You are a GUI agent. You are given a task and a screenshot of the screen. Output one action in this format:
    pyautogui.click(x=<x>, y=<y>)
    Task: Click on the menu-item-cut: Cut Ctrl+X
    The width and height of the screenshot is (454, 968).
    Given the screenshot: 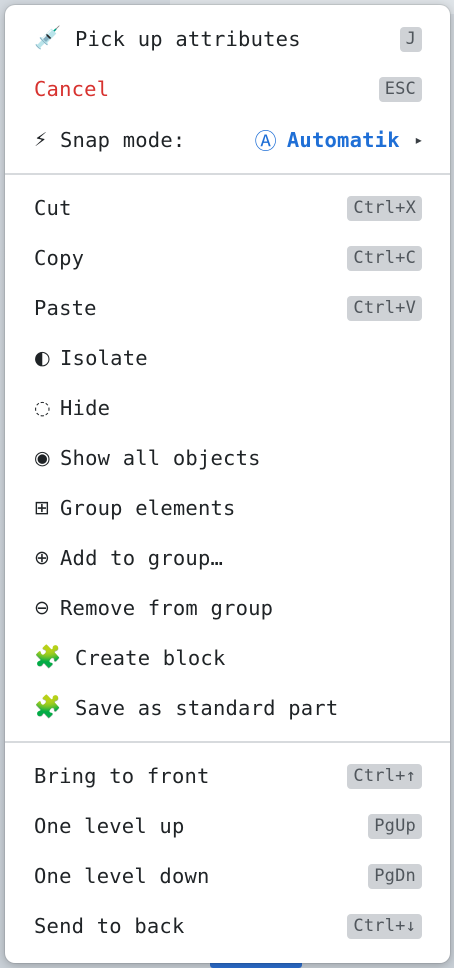 What is the action you would take?
    pyautogui.click(x=227, y=208)
    